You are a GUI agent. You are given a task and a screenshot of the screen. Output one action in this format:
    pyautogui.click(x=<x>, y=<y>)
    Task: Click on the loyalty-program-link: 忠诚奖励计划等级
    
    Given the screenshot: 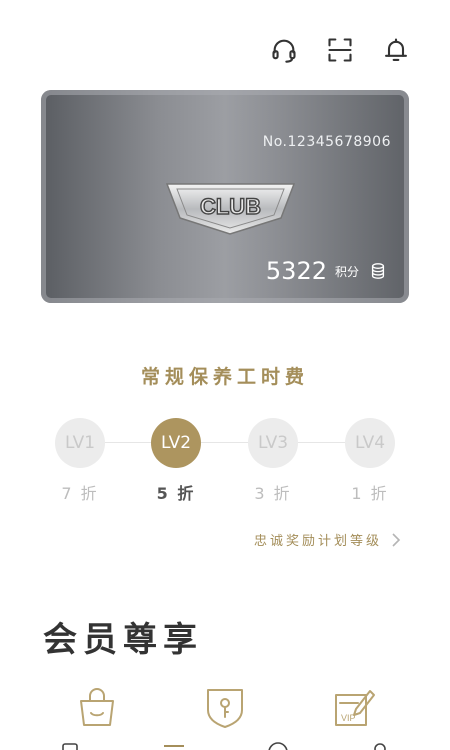 What is the action you would take?
    pyautogui.click(x=328, y=539)
    